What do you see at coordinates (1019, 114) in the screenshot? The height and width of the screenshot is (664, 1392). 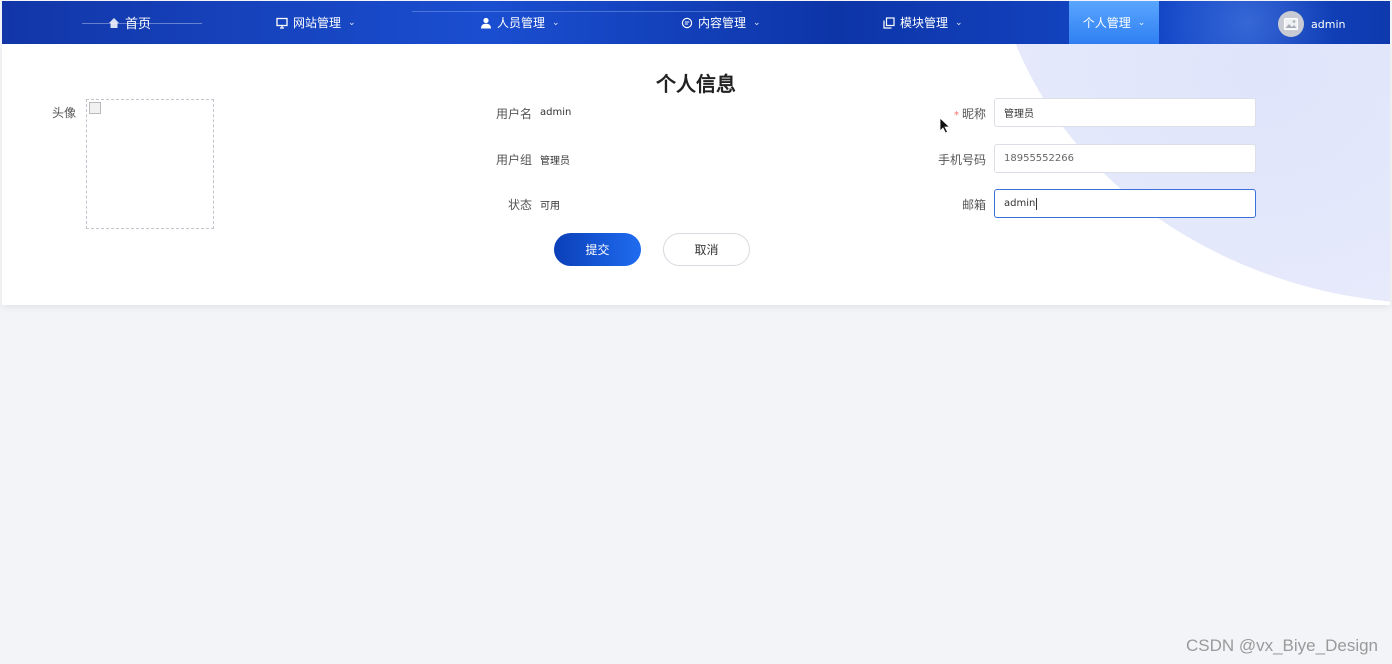 I see `nickname-input-value: 管理员` at bounding box center [1019, 114].